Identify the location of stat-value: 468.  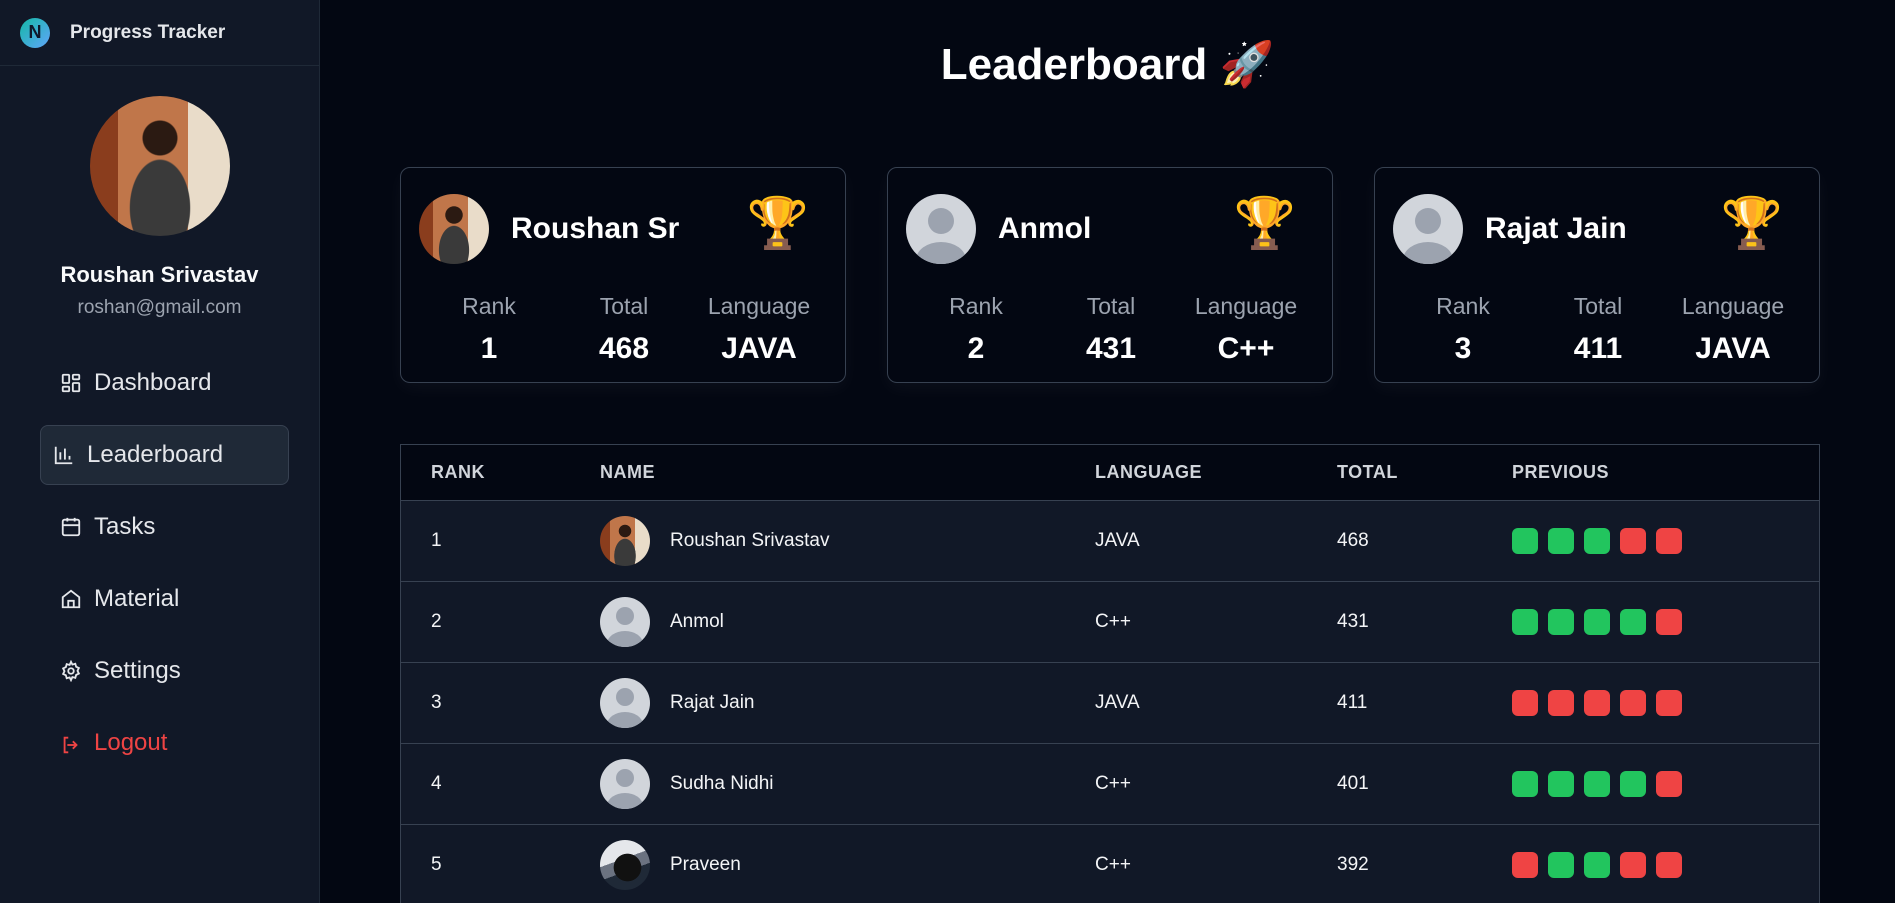
(624, 348).